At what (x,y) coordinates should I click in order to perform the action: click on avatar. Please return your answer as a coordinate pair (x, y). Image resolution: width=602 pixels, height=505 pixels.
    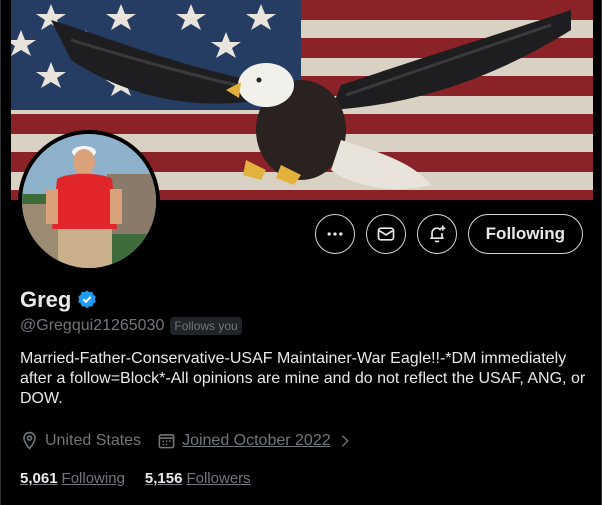
    Looking at the image, I should click on (89, 201).